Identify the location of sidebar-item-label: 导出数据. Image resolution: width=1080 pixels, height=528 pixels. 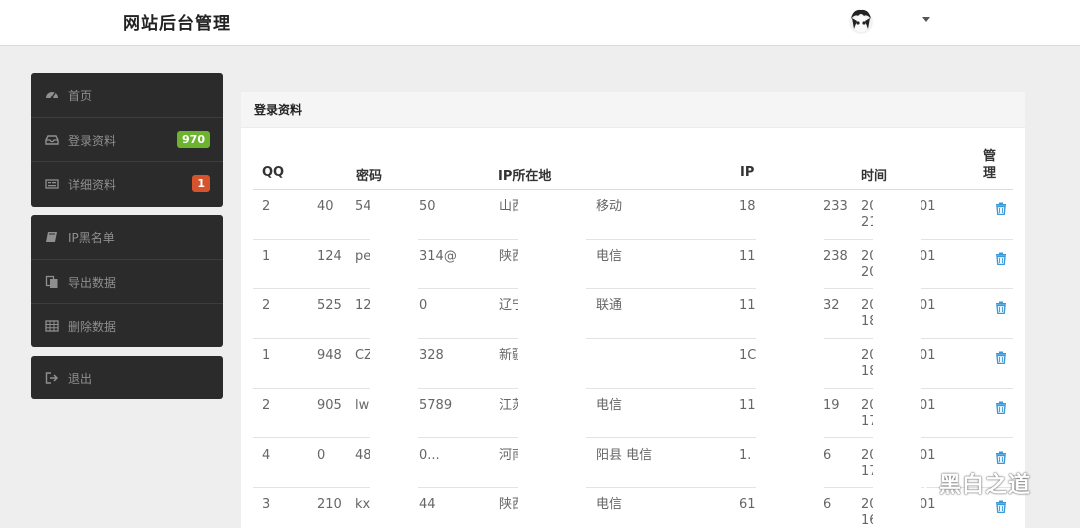
(92, 282).